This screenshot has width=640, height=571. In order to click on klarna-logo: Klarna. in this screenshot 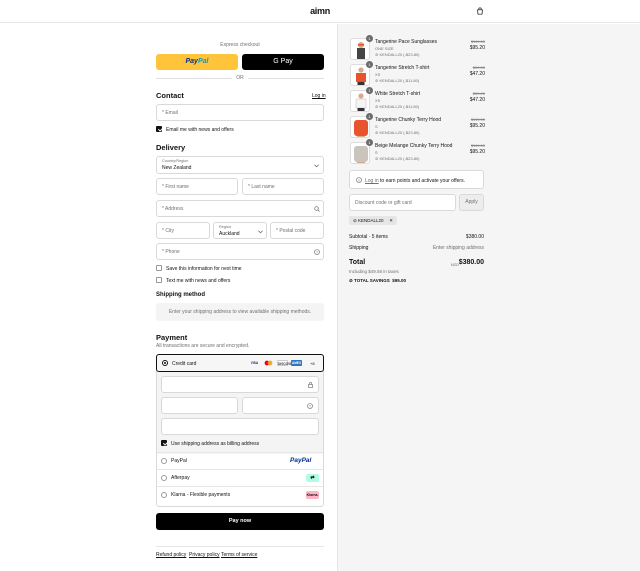, I will do `click(312, 495)`.